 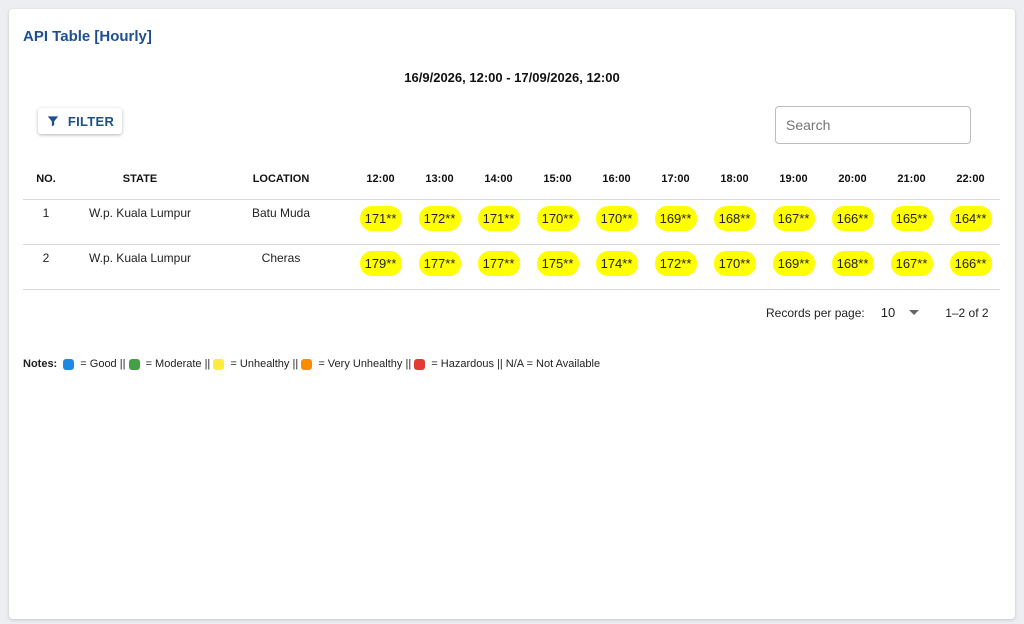 I want to click on page-title: API Table [Hourly], so click(x=87, y=36).